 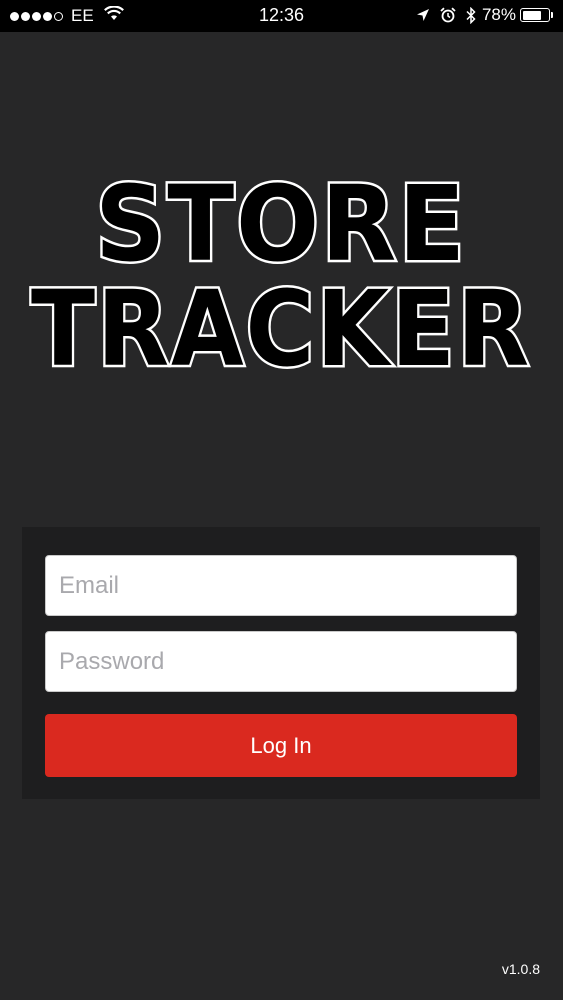 I want to click on email-field, so click(x=281, y=585).